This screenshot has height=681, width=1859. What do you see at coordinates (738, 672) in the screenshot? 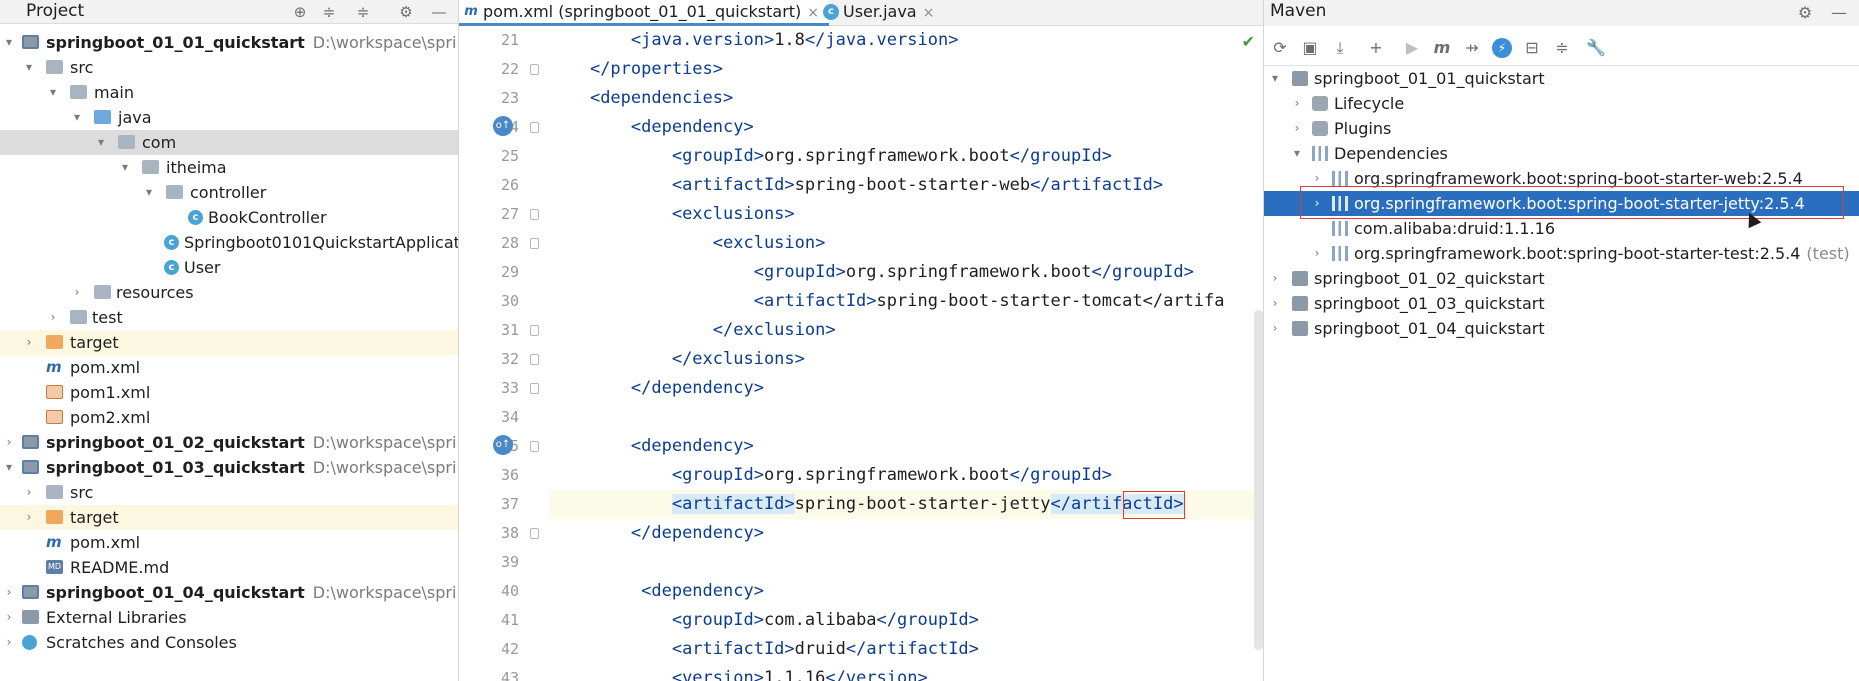
I see `code-line: <version>1.1.16</version>` at bounding box center [738, 672].